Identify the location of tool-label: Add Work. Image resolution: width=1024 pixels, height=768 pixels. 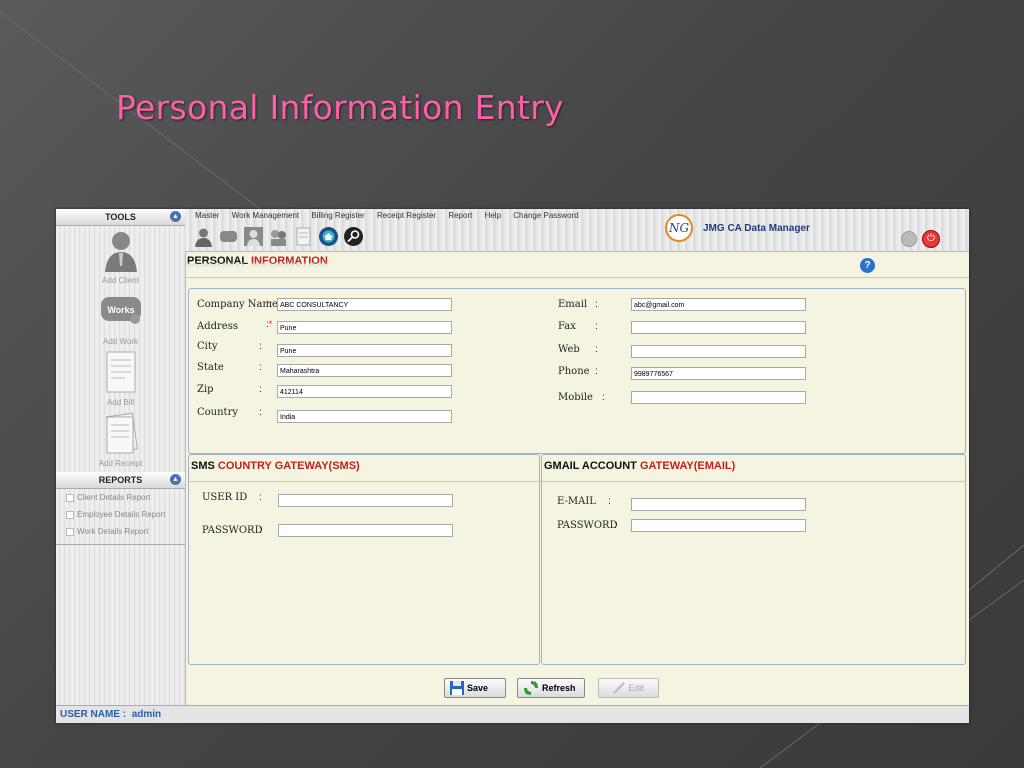
(120, 341).